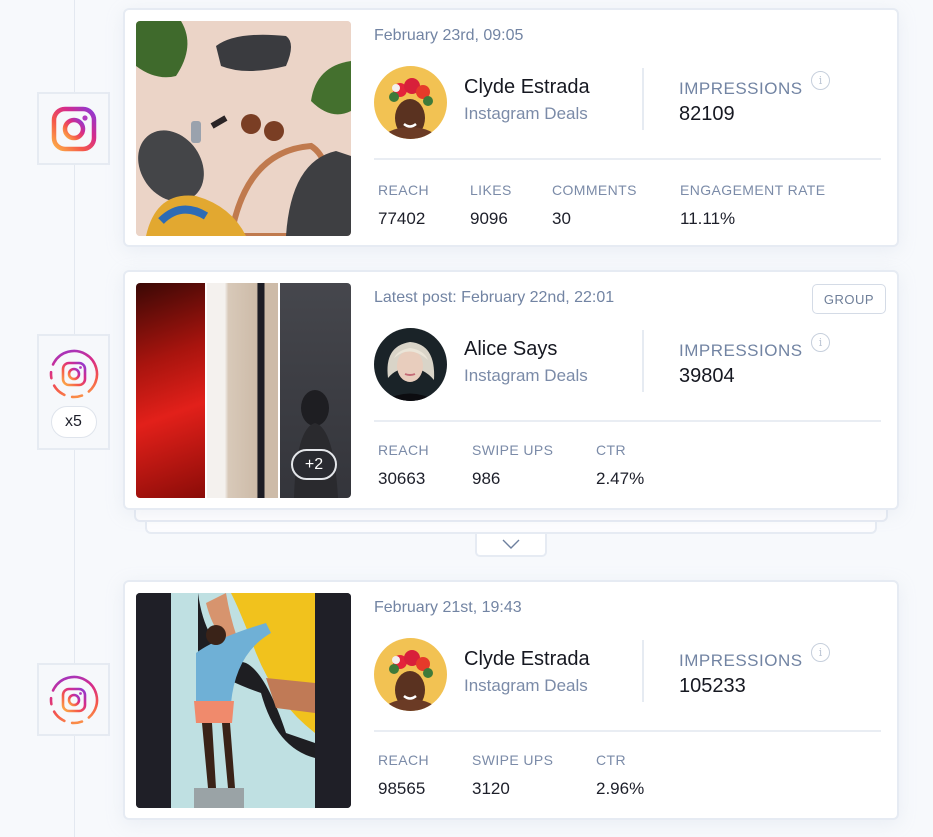  What do you see at coordinates (753, 190) in the screenshot?
I see `stat-label-engagement-rate: ENGAGEMENT RATE` at bounding box center [753, 190].